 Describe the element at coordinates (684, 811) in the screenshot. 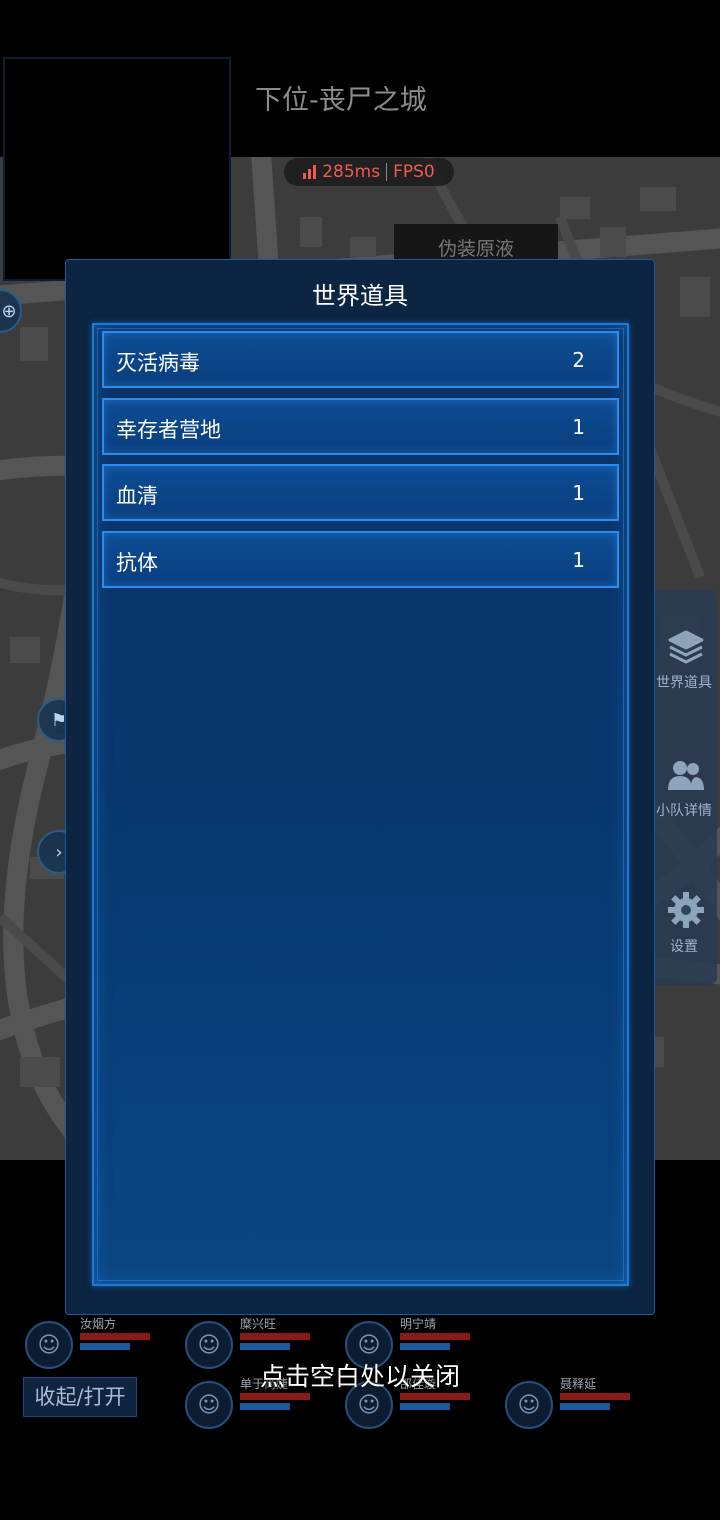

I see `side-item-label: 小队详情` at that location.